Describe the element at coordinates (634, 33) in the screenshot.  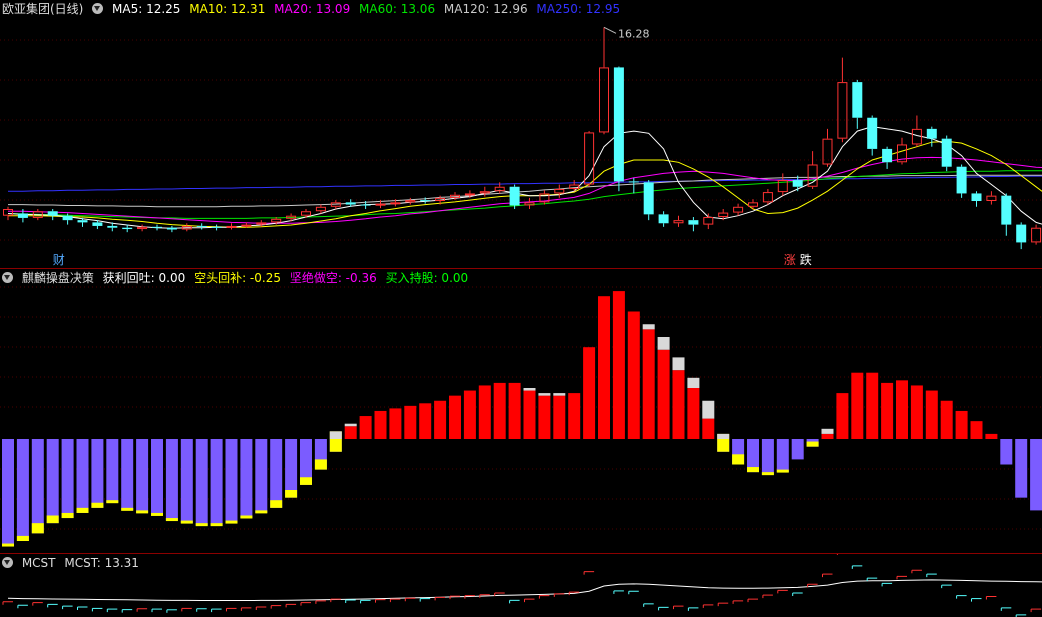
I see `high-price-label: 16.28` at that location.